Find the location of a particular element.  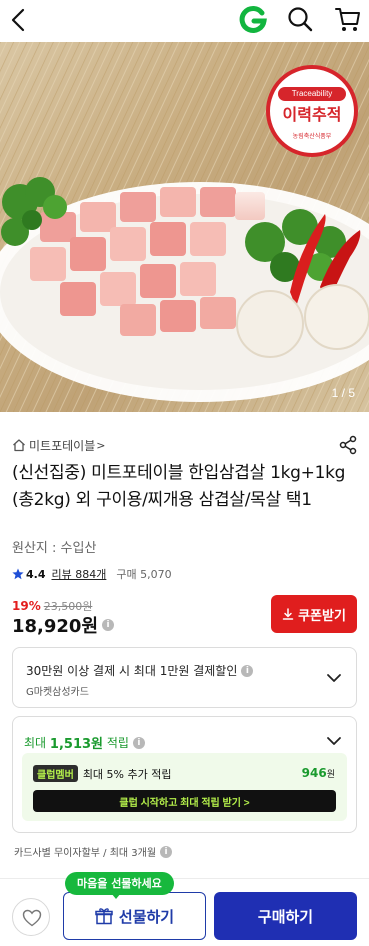

coupon-button: 쿠폰받기 is located at coordinates (314, 614).